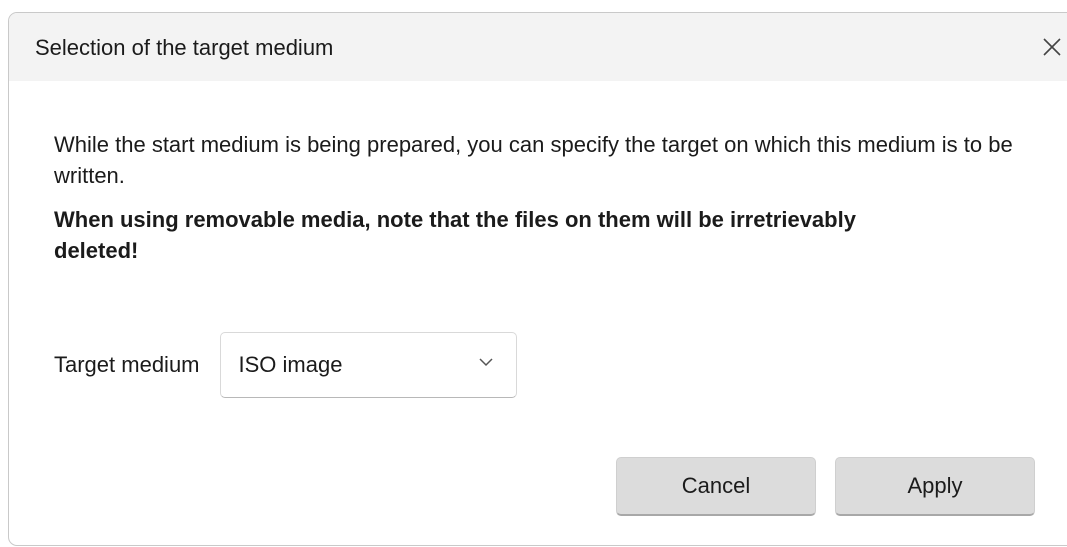 This screenshot has width=1067, height=547. I want to click on target-medium-value: ISO image, so click(290, 364).